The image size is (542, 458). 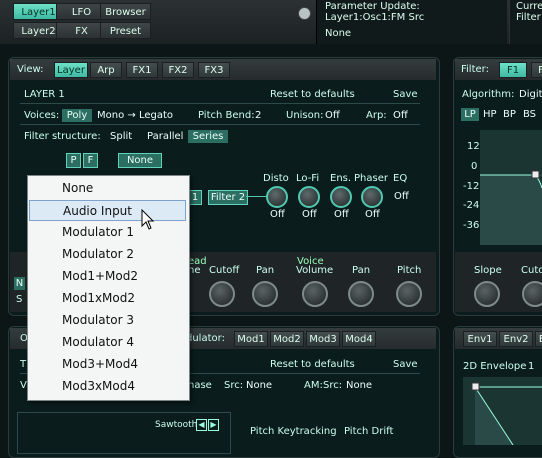 What do you see at coordinates (471, 186) in the screenshot?
I see `db-tick-minus12: -12` at bounding box center [471, 186].